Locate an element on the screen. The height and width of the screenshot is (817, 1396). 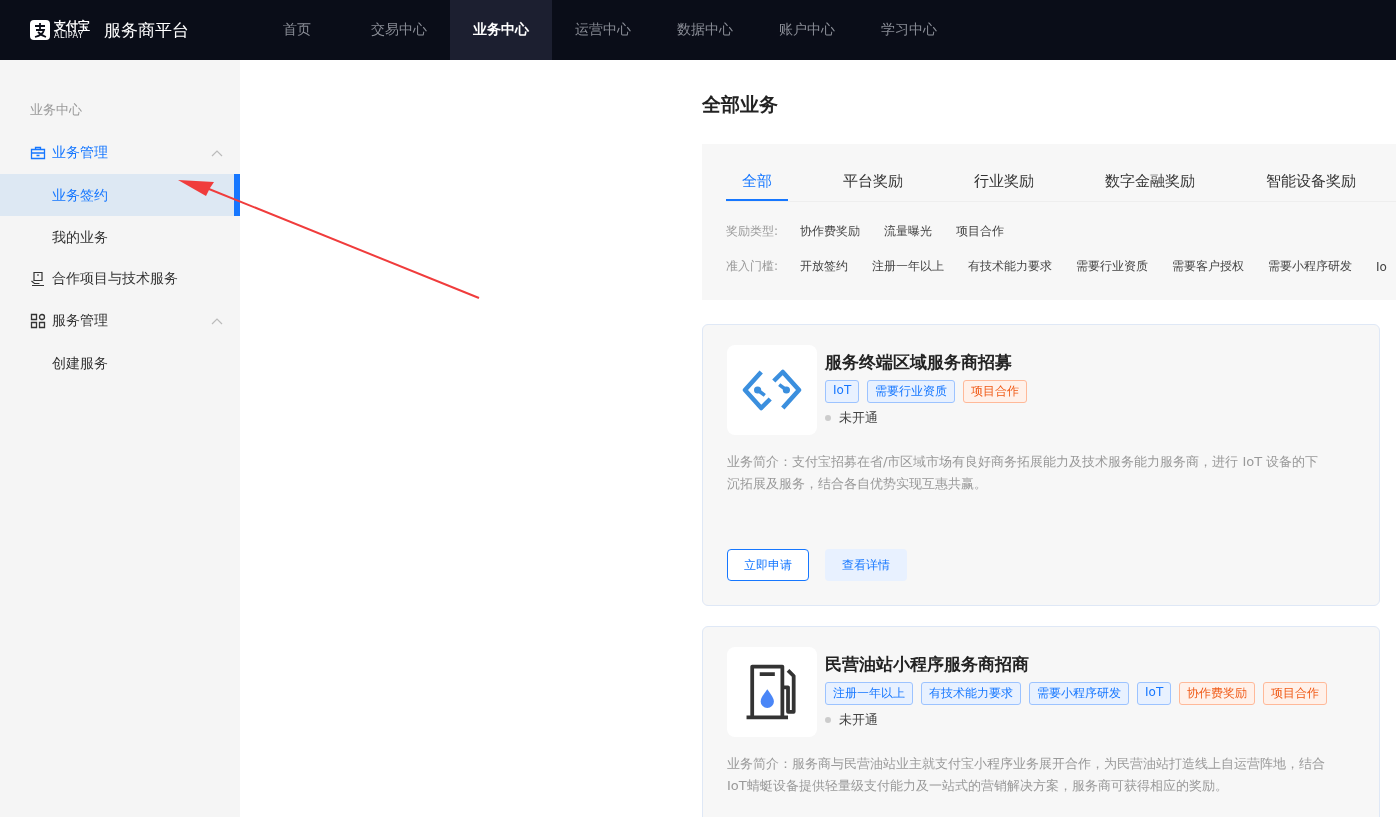
filter-option: 协作费奖励 is located at coordinates (830, 231).